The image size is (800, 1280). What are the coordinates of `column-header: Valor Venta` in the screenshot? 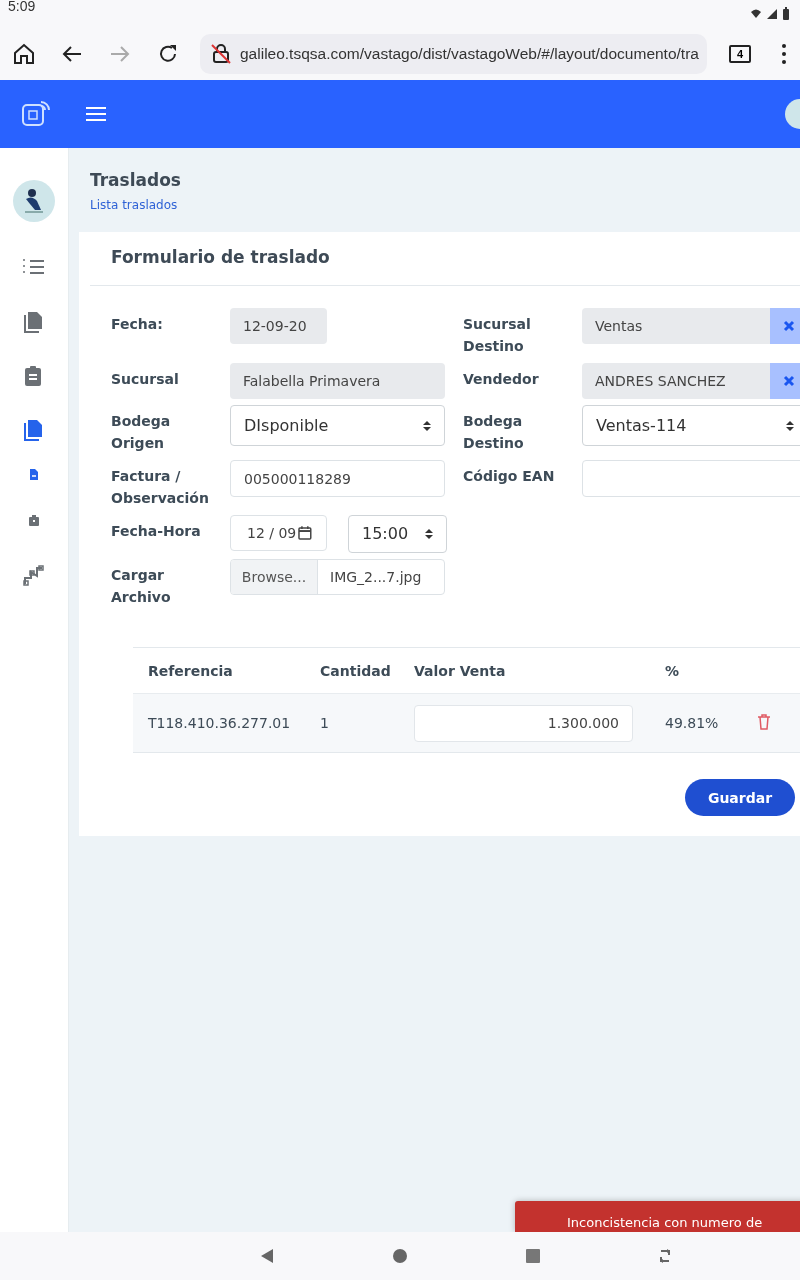 It's located at (460, 670).